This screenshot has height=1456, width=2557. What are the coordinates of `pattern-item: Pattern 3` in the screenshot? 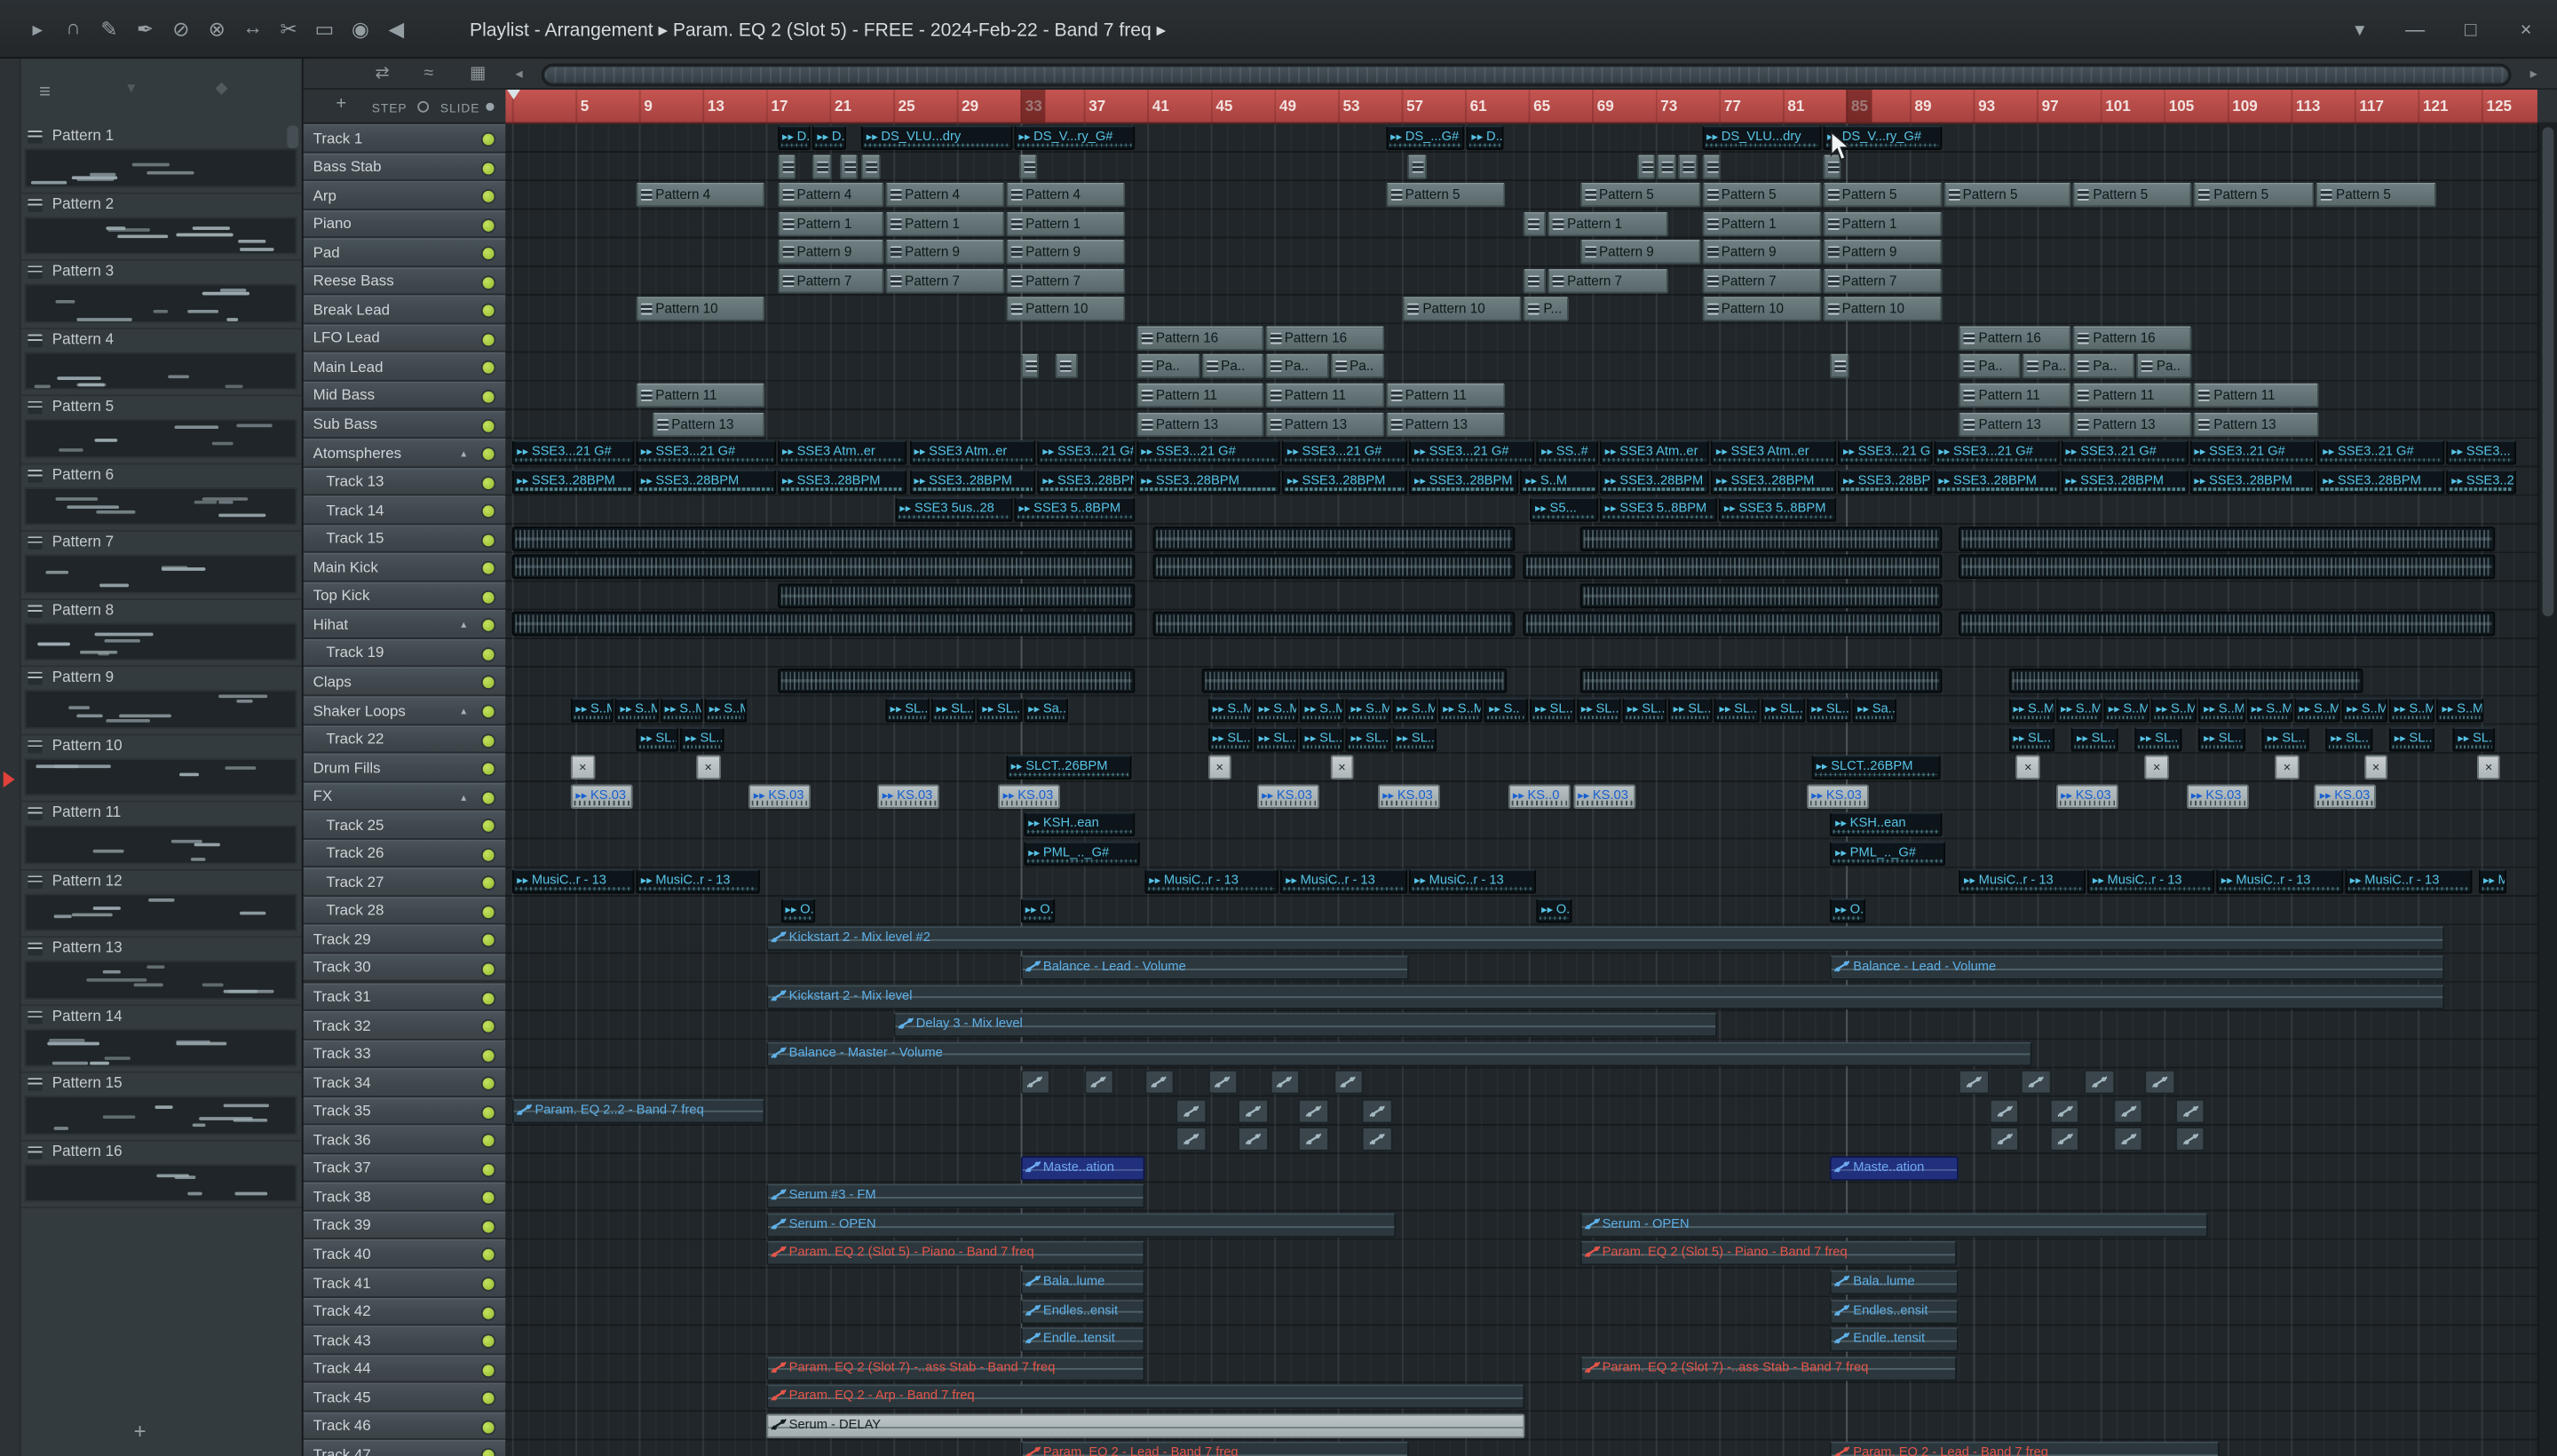 It's located at (161, 295).